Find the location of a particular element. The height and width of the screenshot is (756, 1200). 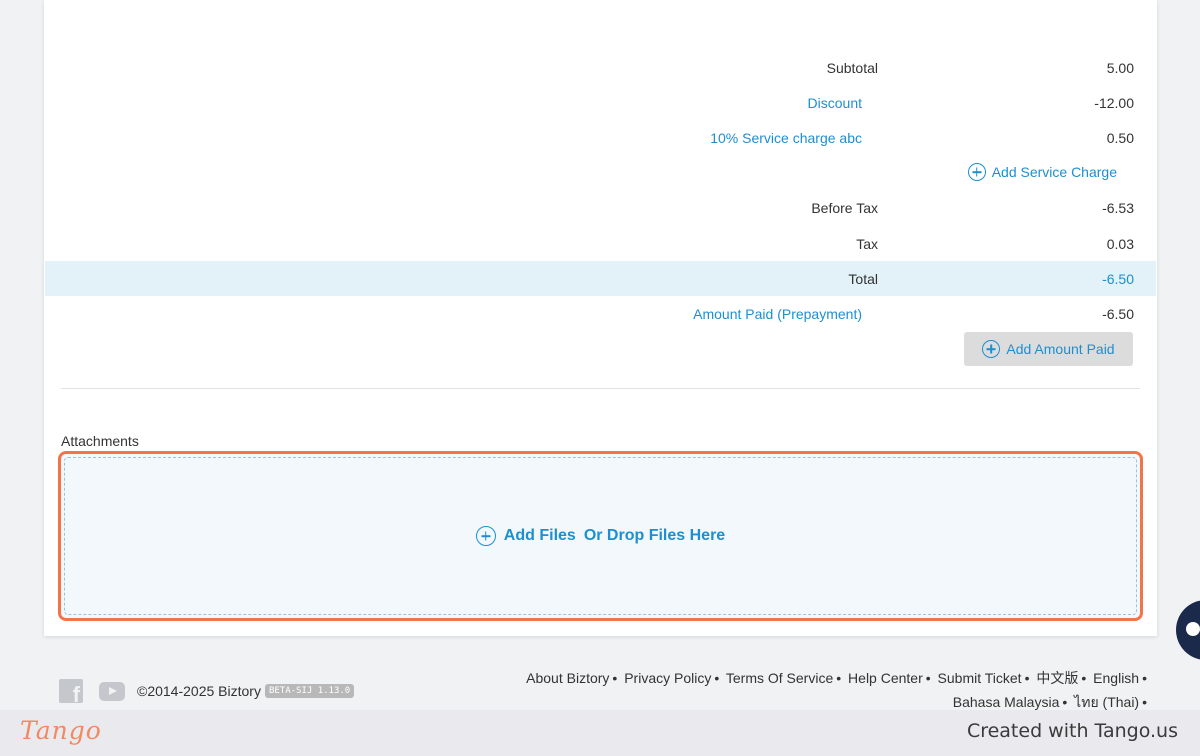

footer-link-thai: ไทย (Thai) is located at coordinates (1106, 702).